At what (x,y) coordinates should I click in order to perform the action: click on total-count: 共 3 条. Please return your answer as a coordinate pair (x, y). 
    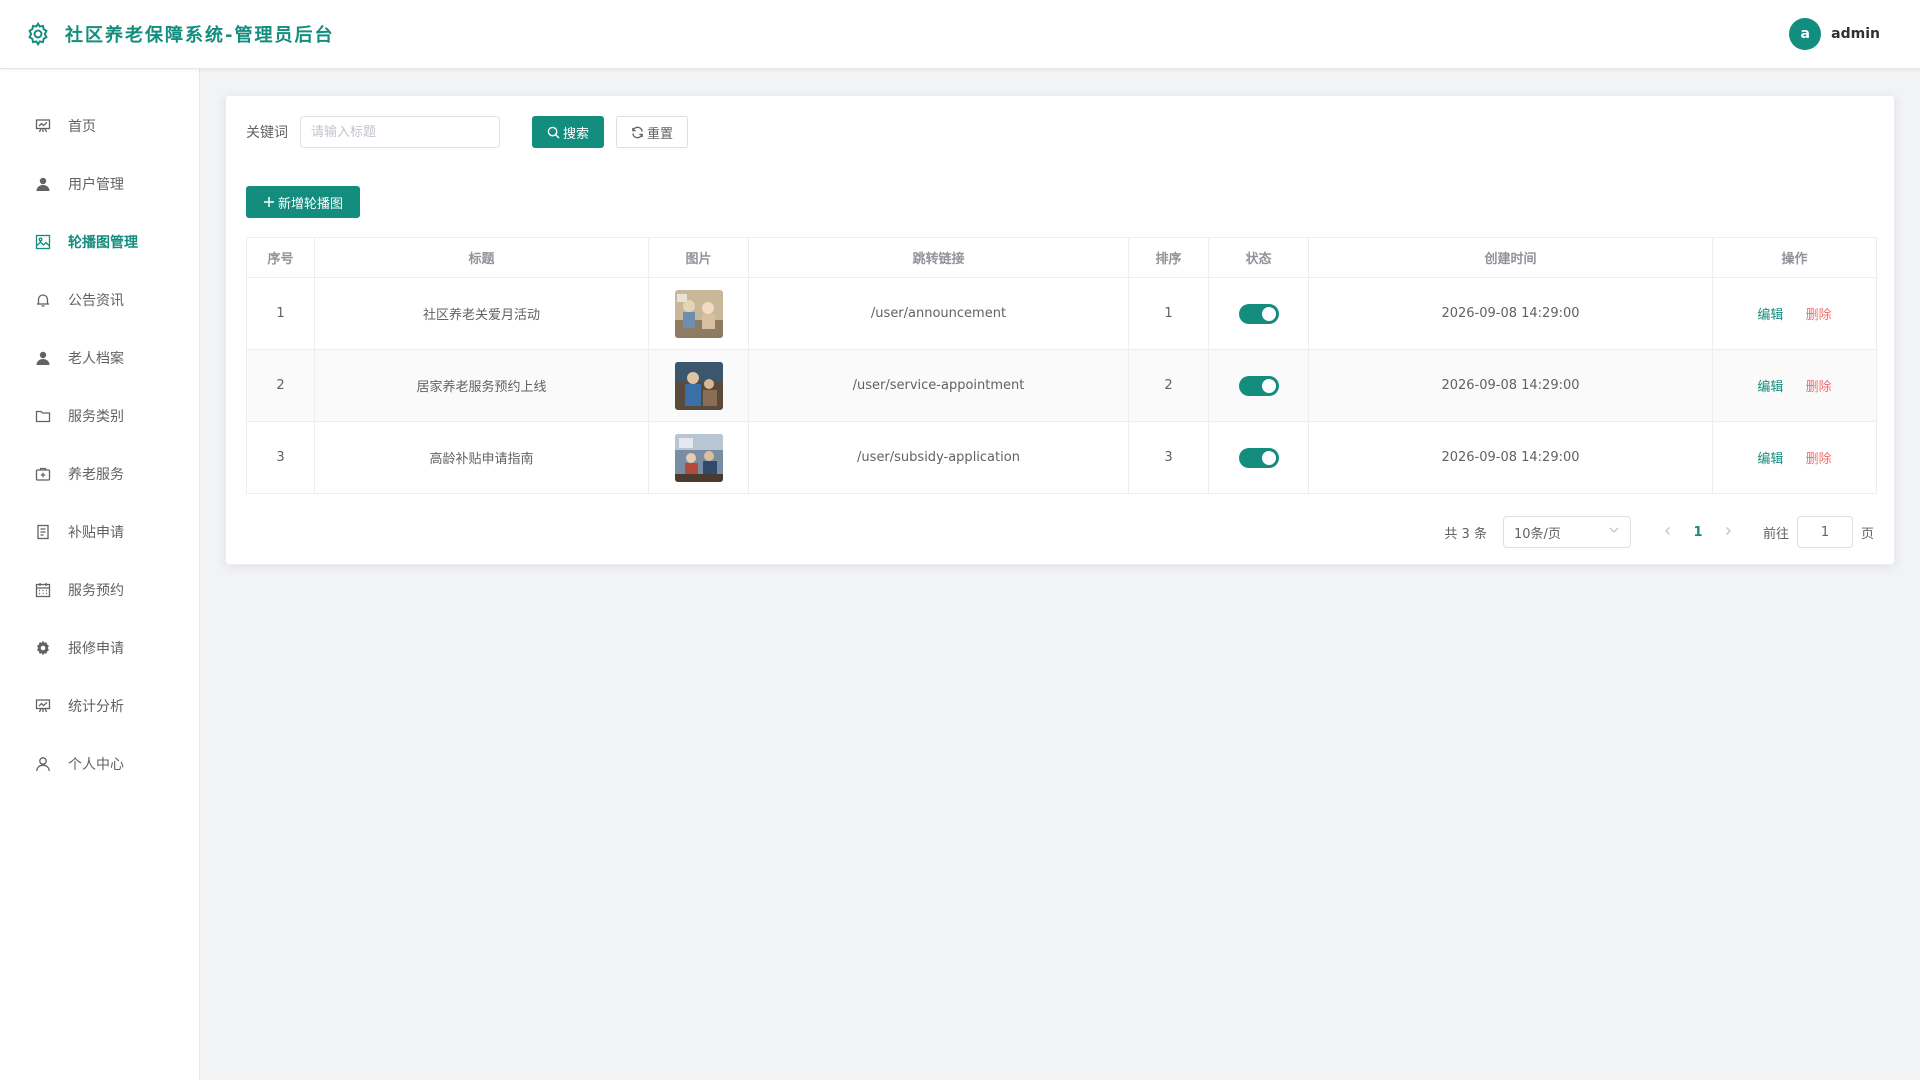
    Looking at the image, I should click on (1465, 534).